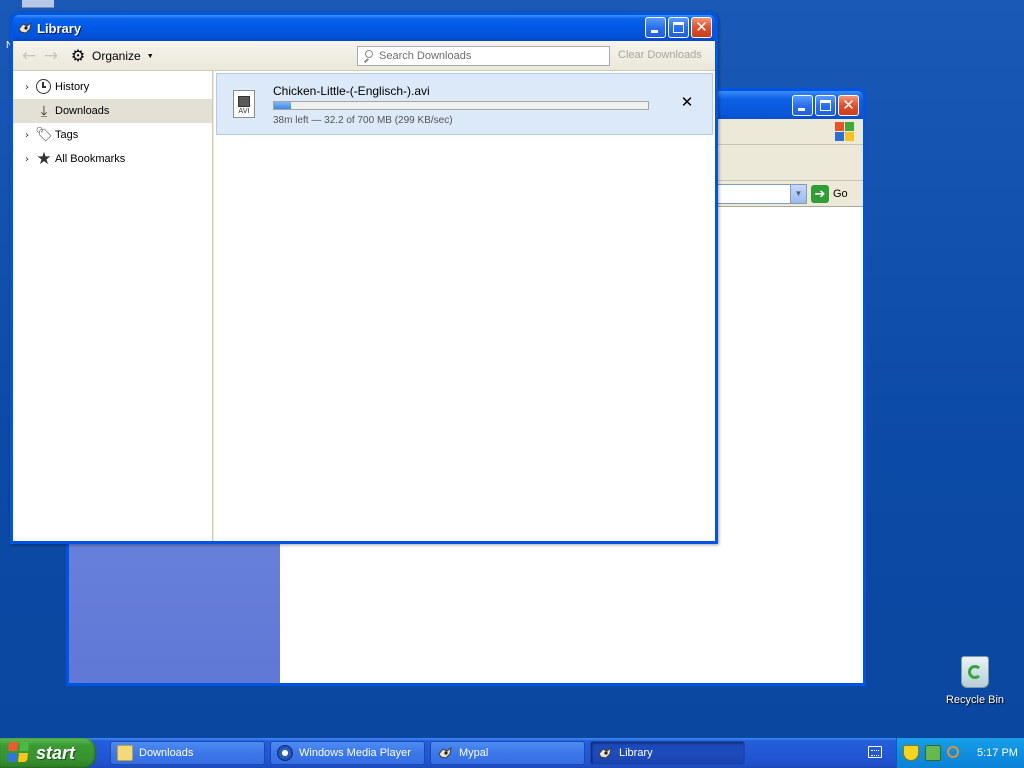 This screenshot has width=1024, height=768. I want to click on download-progress-bar, so click(461, 105).